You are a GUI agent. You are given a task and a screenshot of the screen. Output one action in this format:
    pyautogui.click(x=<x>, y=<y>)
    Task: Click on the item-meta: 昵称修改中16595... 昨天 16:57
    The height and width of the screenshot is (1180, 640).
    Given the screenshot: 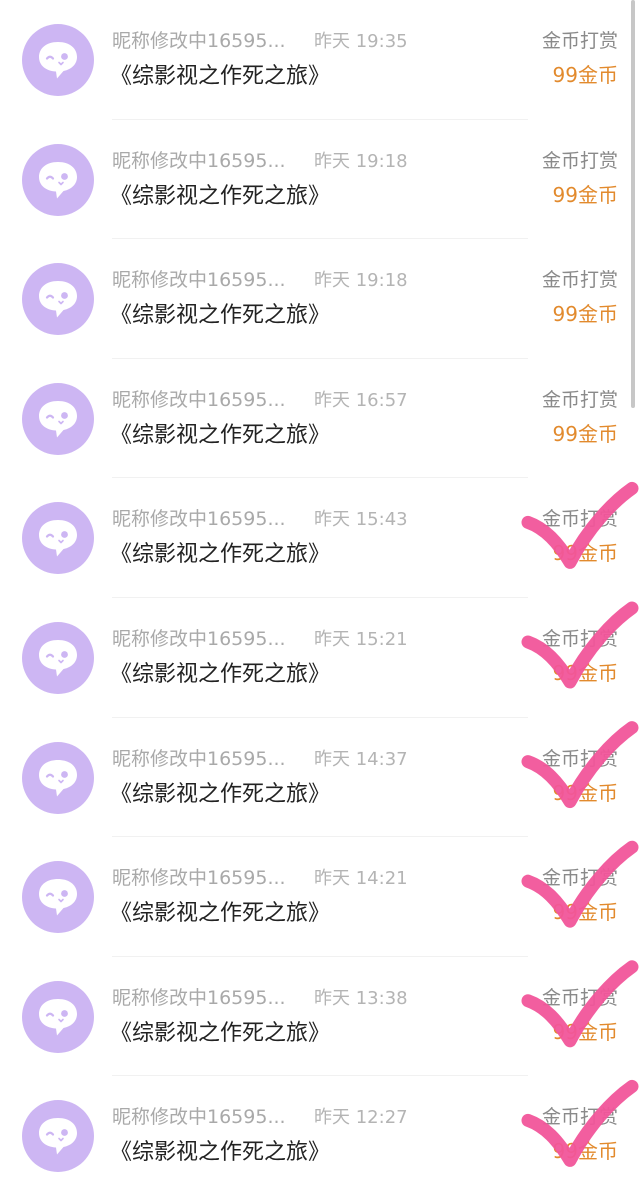 What is the action you would take?
    pyautogui.click(x=260, y=398)
    